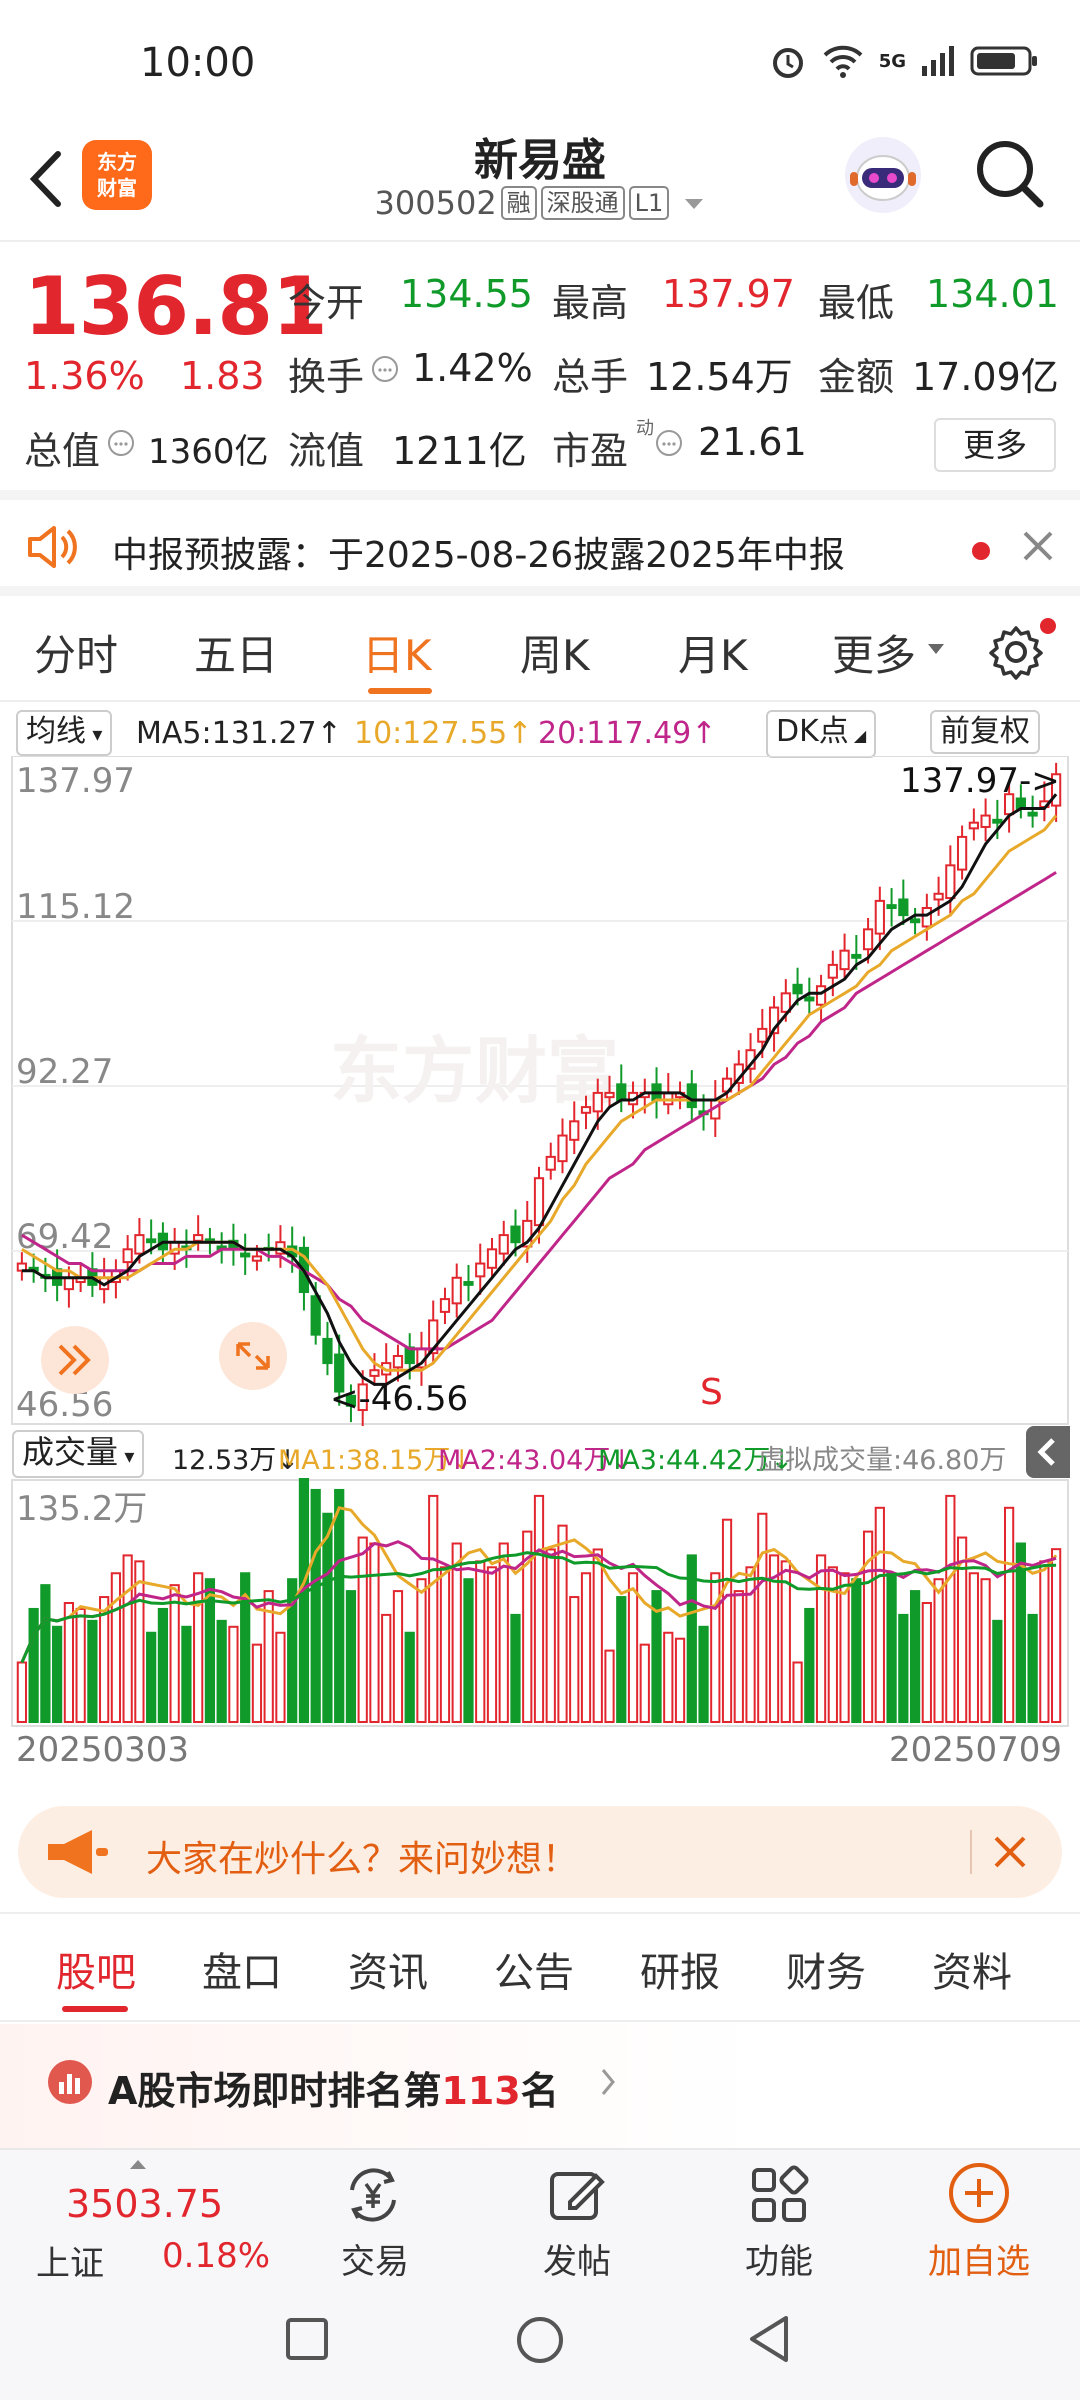 This screenshot has height=2400, width=1080. Describe the element at coordinates (242, 1969) in the screenshot. I see `tab-order-book: 盘口` at that location.